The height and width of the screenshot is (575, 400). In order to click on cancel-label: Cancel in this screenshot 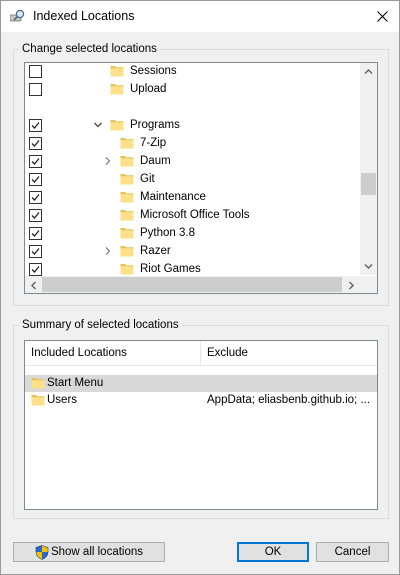, I will do `click(352, 552)`.